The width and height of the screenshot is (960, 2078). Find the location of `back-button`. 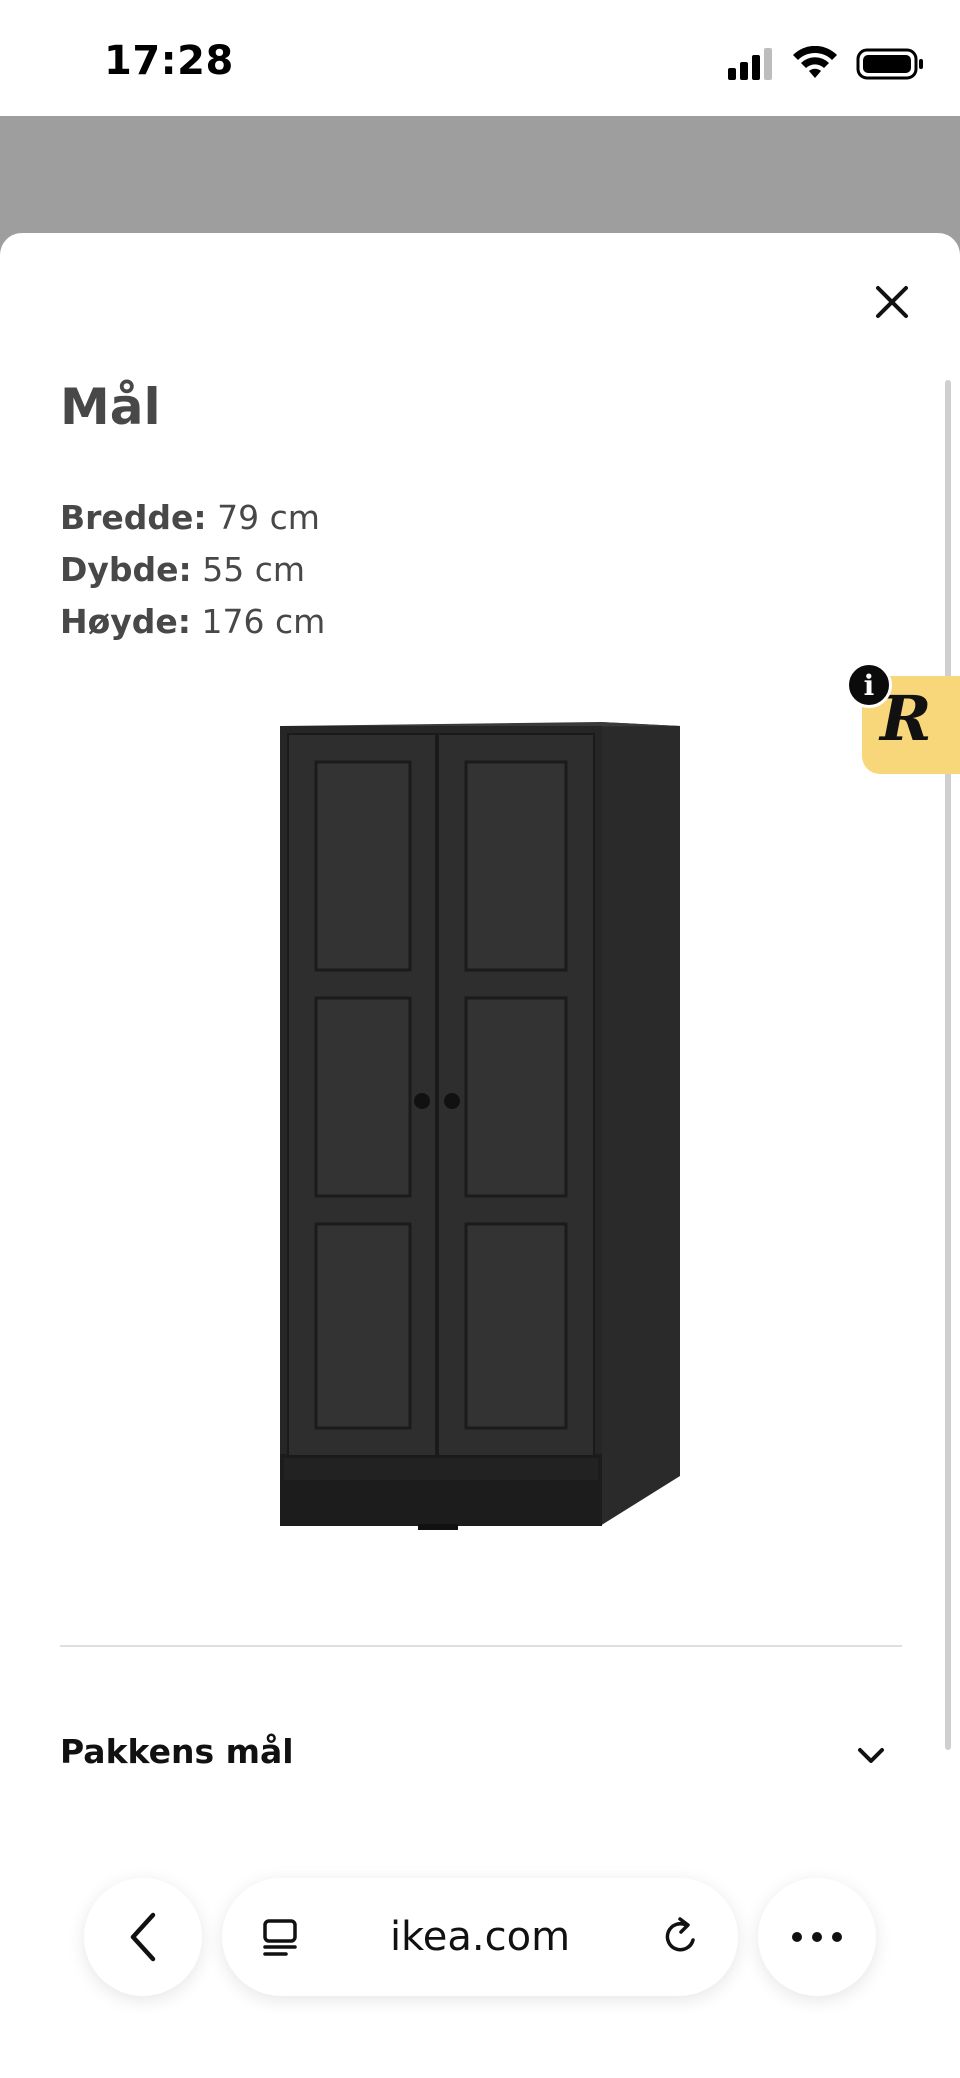

back-button is located at coordinates (143, 1937).